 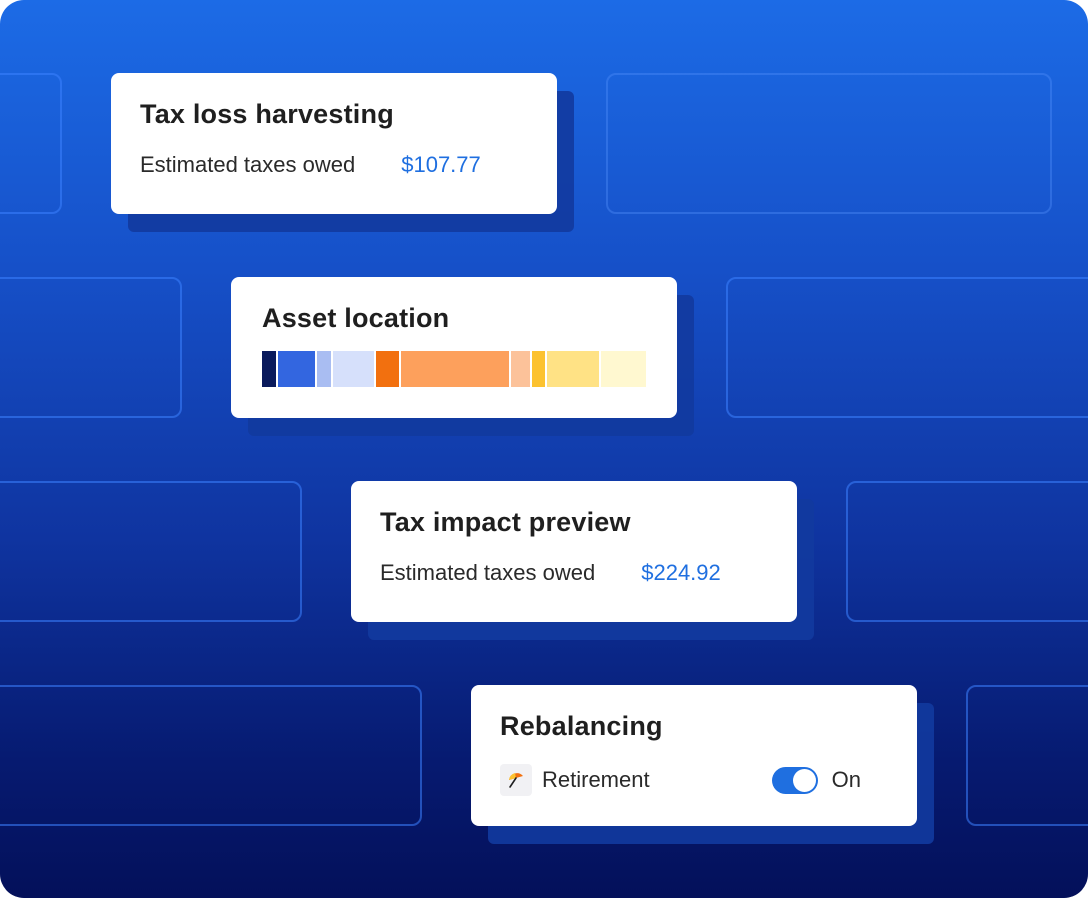 I want to click on card-title: Tax impact preview, so click(x=505, y=522).